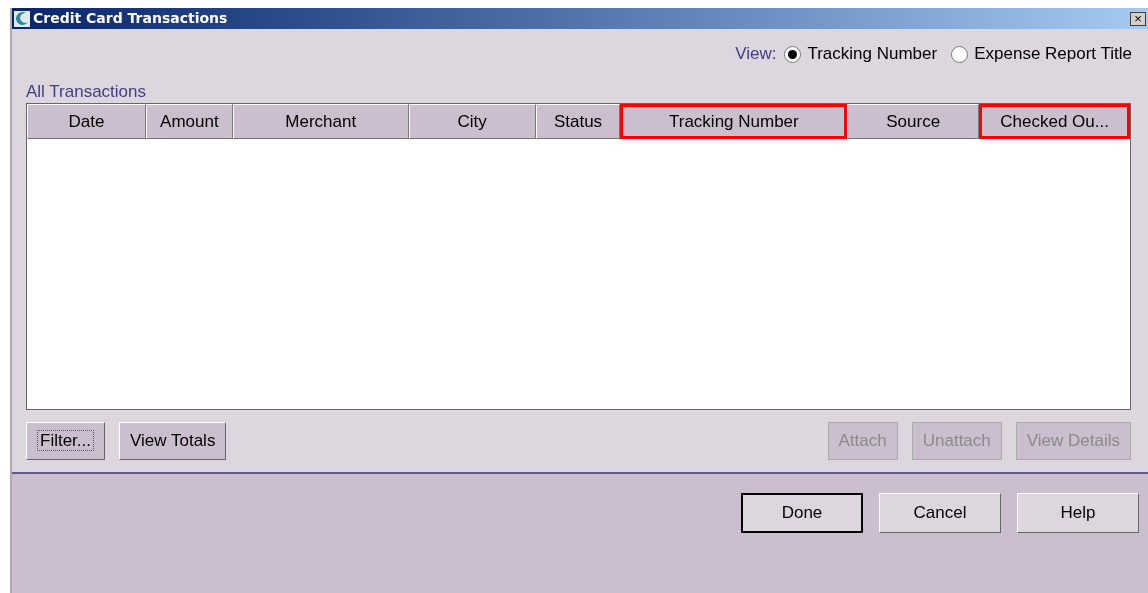 This screenshot has width=1148, height=593. Describe the element at coordinates (578, 121) in the screenshot. I see `column-header: Status` at that location.